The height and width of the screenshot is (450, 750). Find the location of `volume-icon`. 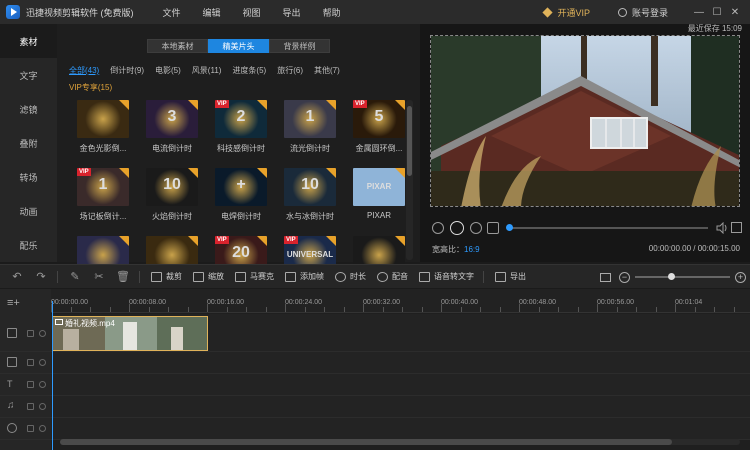

volume-icon is located at coordinates (722, 228).